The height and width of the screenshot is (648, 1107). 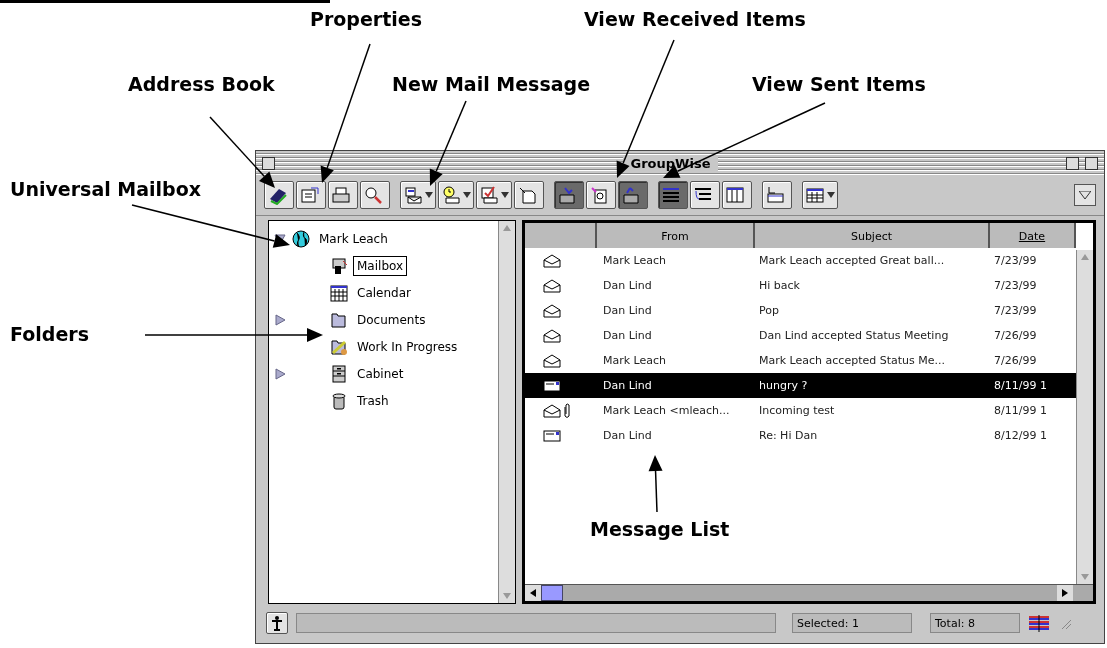 What do you see at coordinates (451, 195) in the screenshot?
I see `clock-icon` at bounding box center [451, 195].